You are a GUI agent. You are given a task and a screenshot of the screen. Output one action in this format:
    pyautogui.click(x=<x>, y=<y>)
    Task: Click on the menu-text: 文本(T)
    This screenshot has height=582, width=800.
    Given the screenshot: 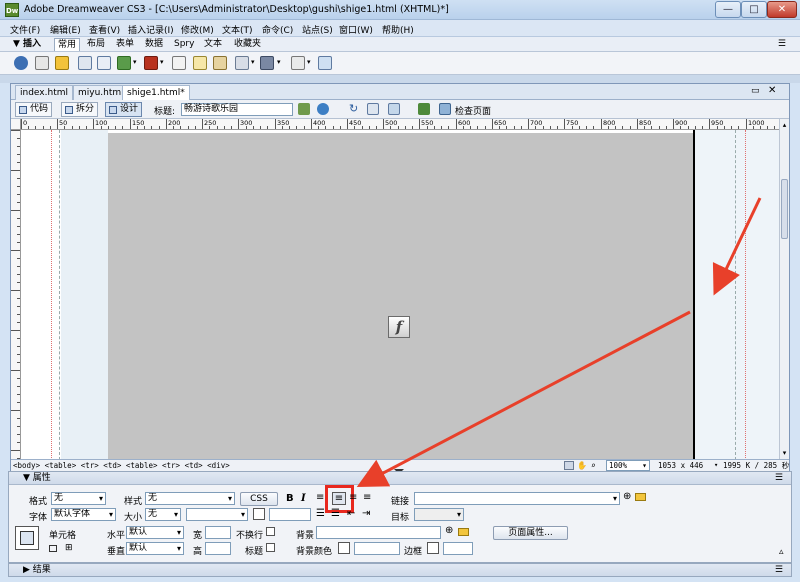 What is the action you would take?
    pyautogui.click(x=237, y=29)
    